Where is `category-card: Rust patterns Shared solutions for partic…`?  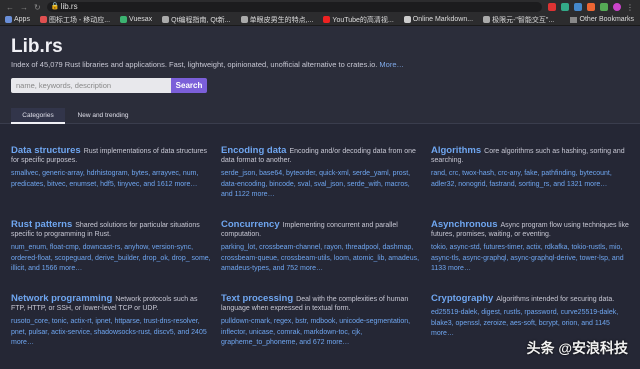 category-card: Rust patterns Shared solutions for partic… is located at coordinates (111, 247).